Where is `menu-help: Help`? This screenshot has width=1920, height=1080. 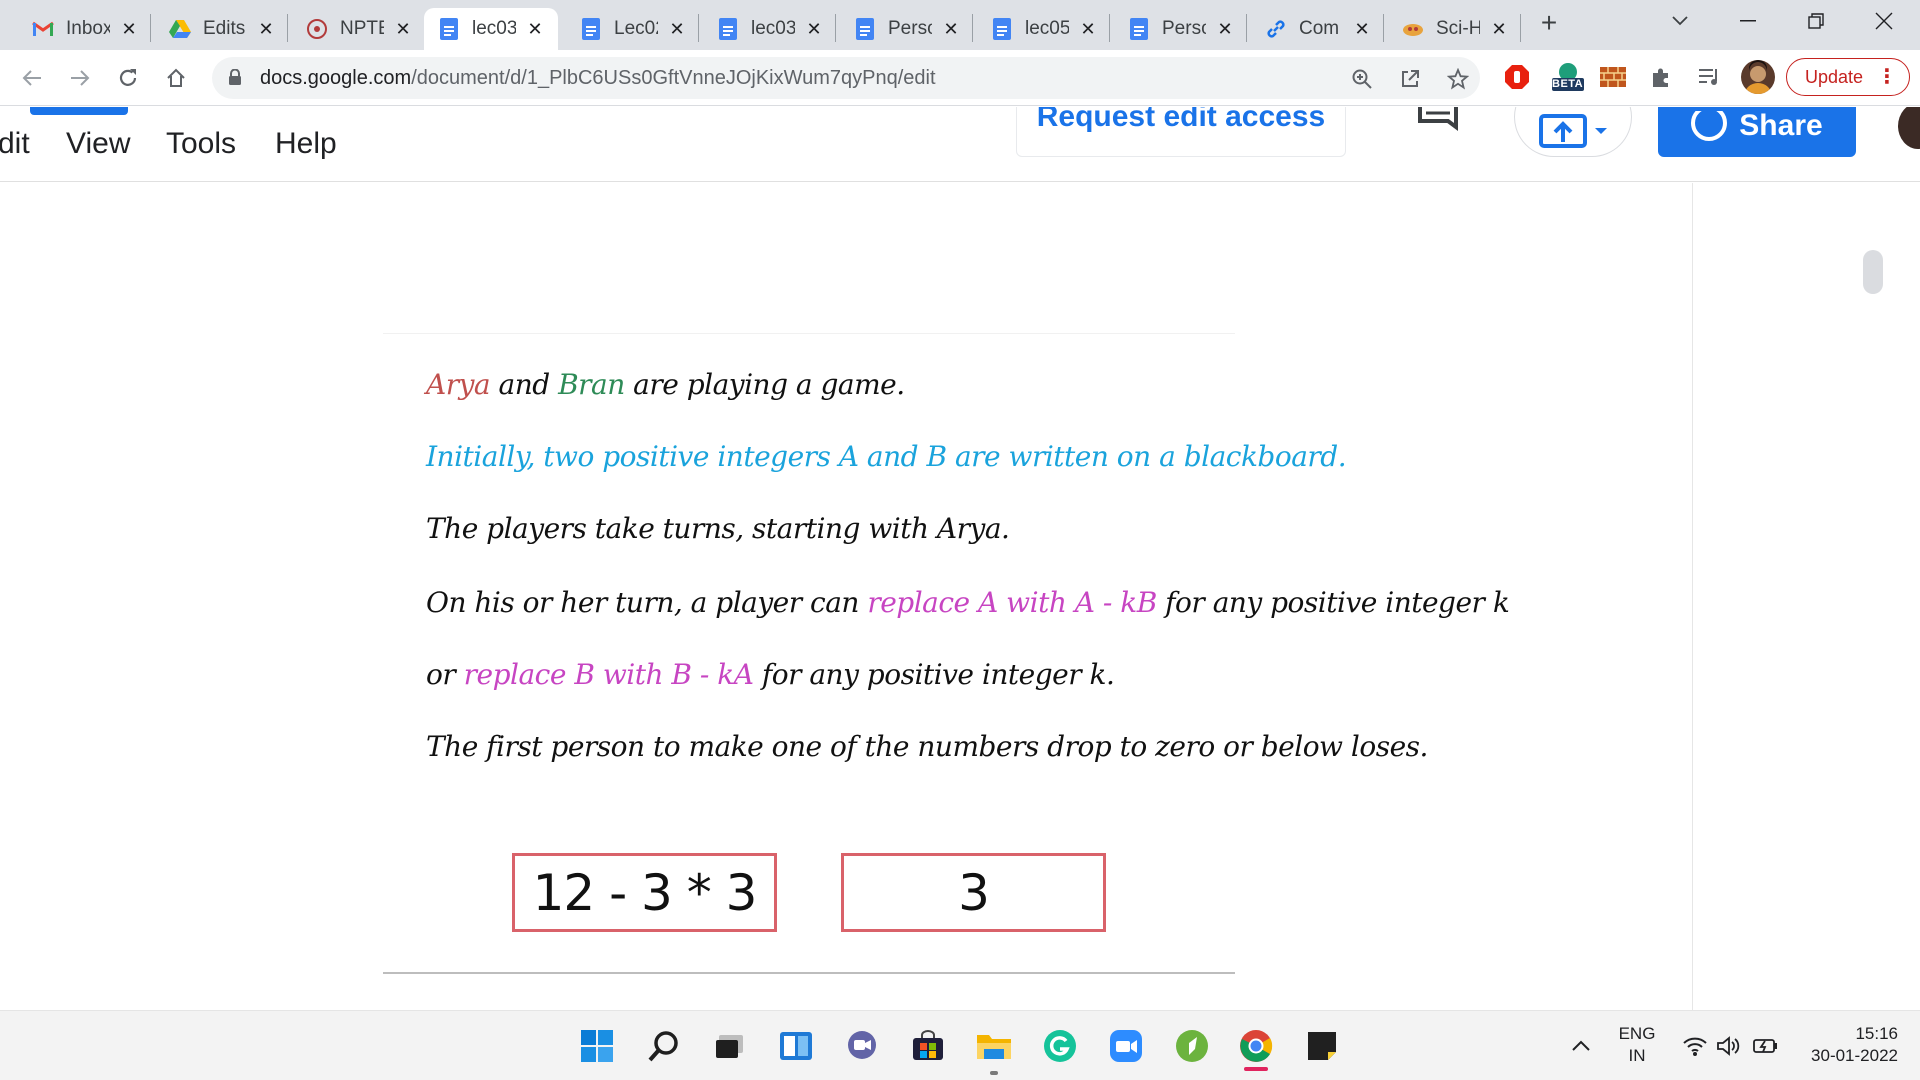
menu-help: Help is located at coordinates (306, 144).